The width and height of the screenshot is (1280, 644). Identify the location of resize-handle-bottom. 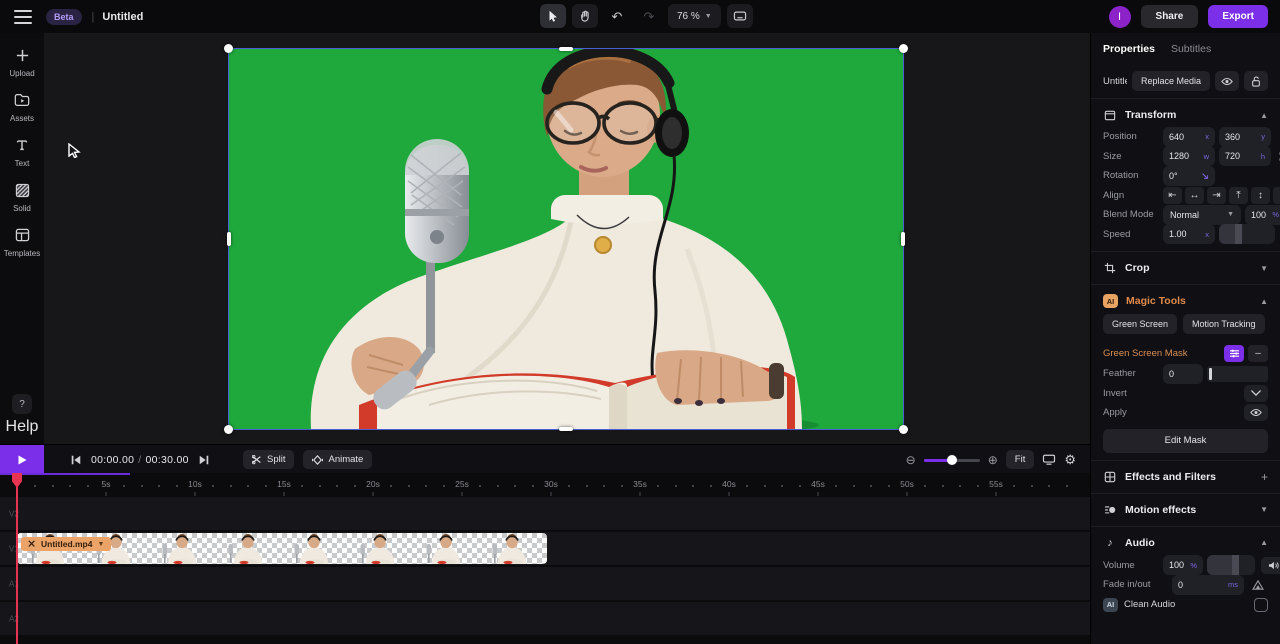
(566, 429).